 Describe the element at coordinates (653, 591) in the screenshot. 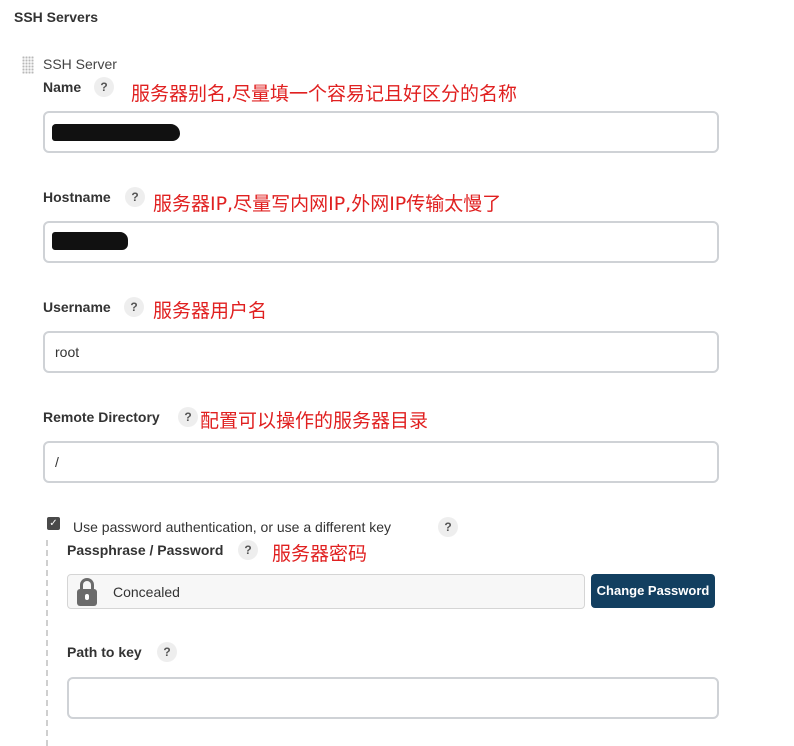

I see `change-password-button: Change Password` at that location.